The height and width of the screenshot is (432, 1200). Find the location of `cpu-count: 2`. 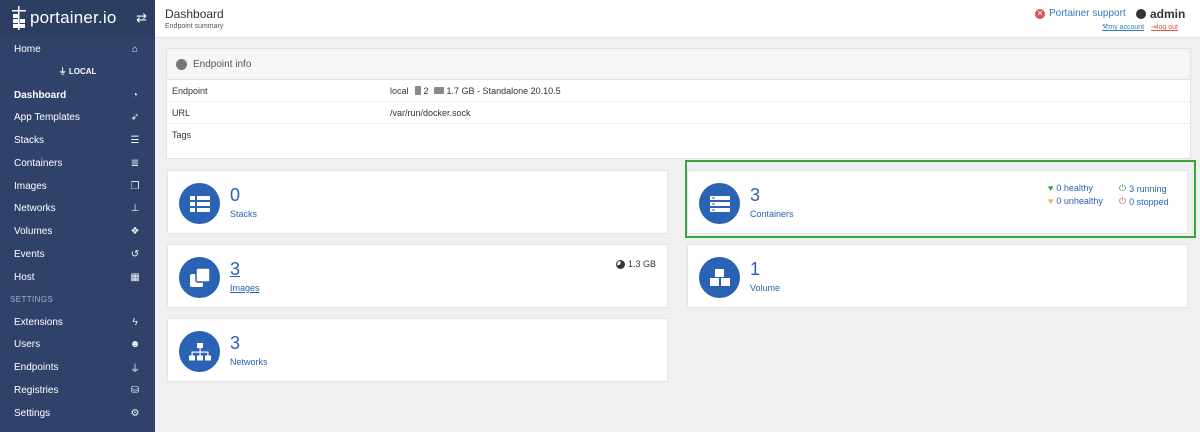

cpu-count: 2 is located at coordinates (426, 90).